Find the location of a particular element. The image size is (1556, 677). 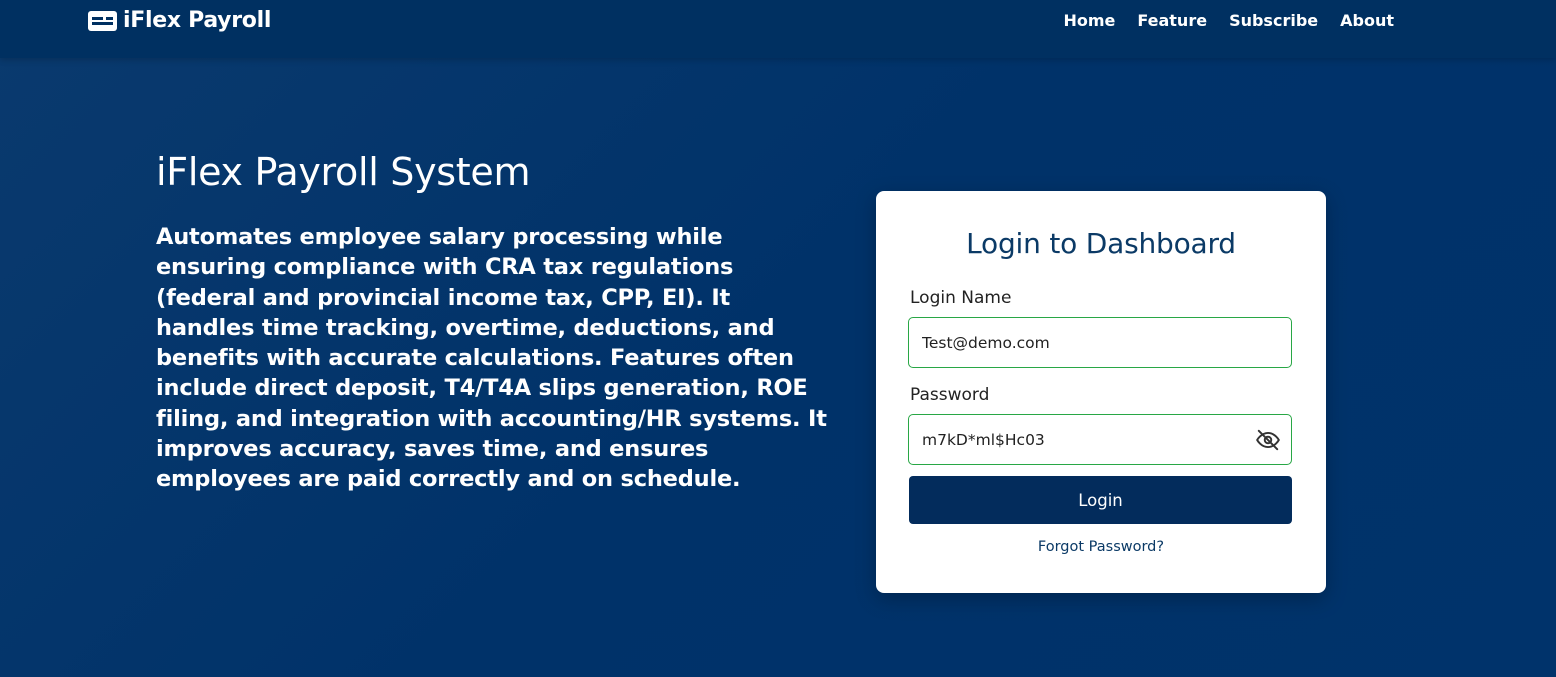

nav-link-subscribe: Subscribe is located at coordinates (1273, 20).